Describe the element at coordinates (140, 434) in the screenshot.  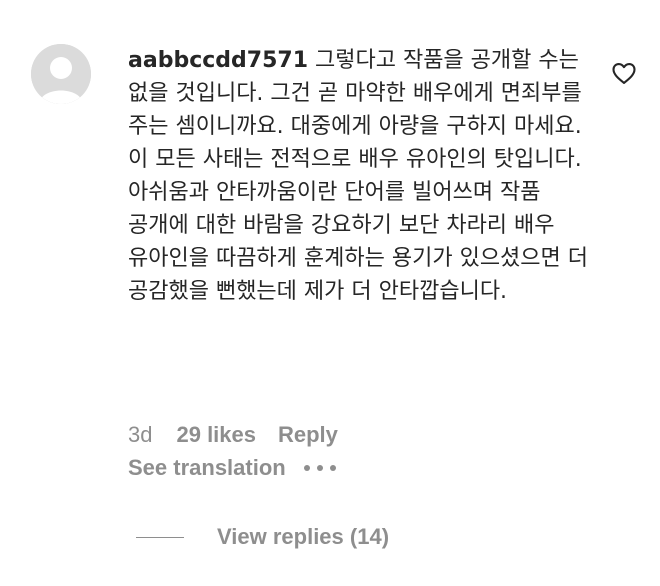
I see `comment-timestamp: 3d` at that location.